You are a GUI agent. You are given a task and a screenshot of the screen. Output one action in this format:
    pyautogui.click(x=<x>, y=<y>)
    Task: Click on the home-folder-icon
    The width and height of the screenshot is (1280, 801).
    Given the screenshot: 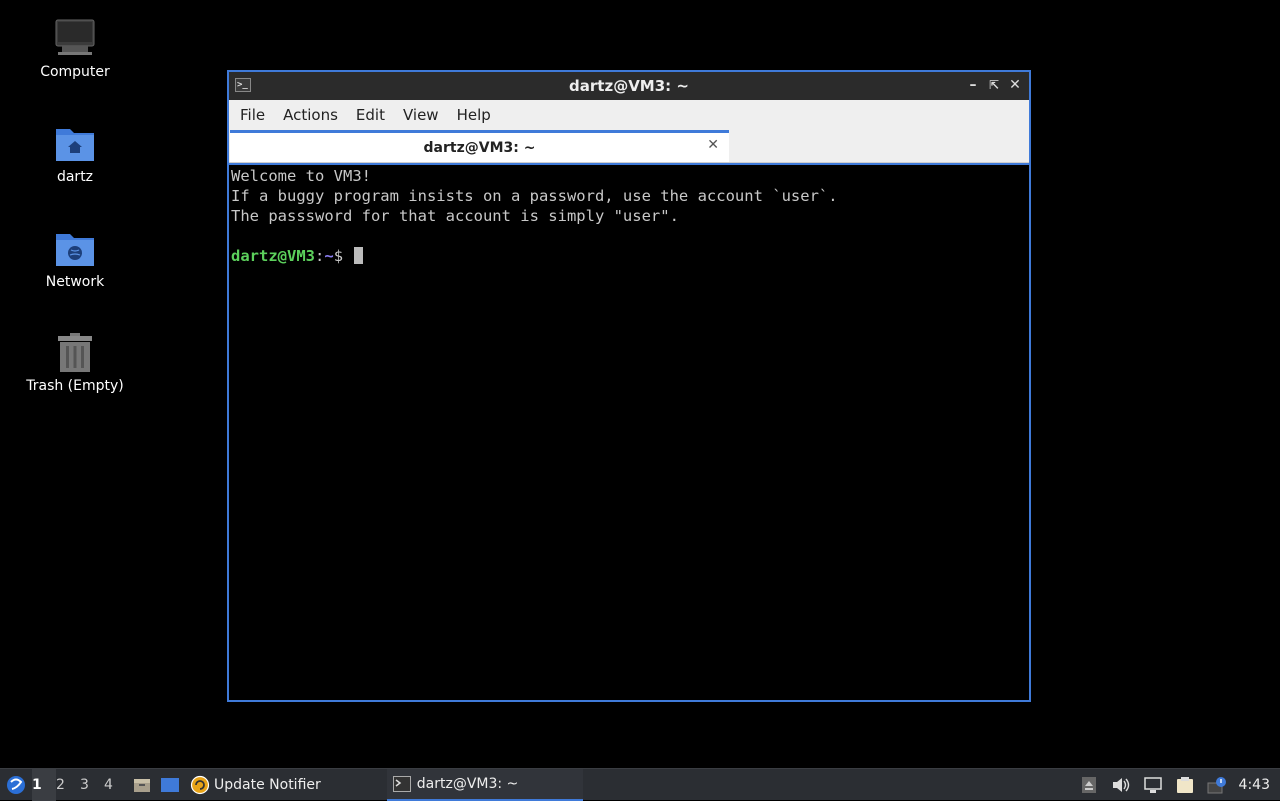 What is the action you would take?
    pyautogui.click(x=75, y=144)
    